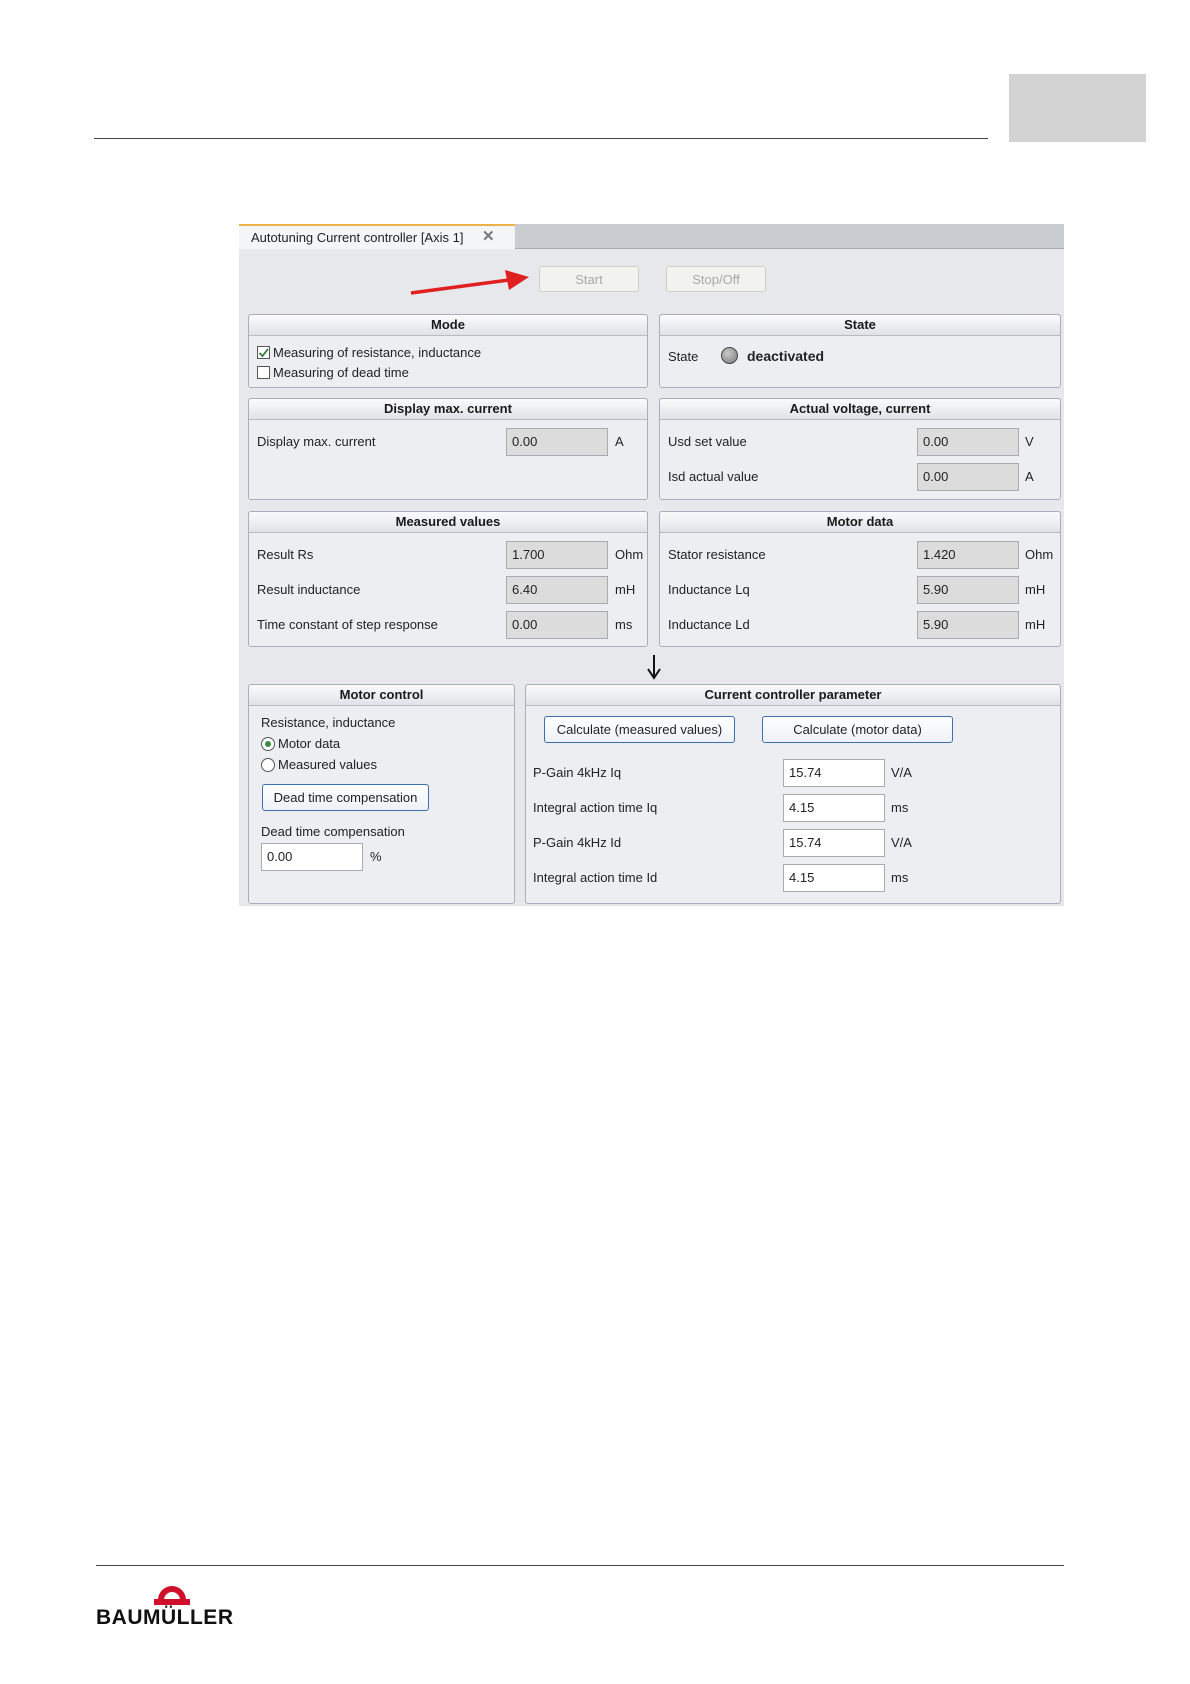 This screenshot has width=1190, height=1684. Describe the element at coordinates (639, 729) in the screenshot. I see `calculate-measured-values-button: Calculate (measured values)` at that location.